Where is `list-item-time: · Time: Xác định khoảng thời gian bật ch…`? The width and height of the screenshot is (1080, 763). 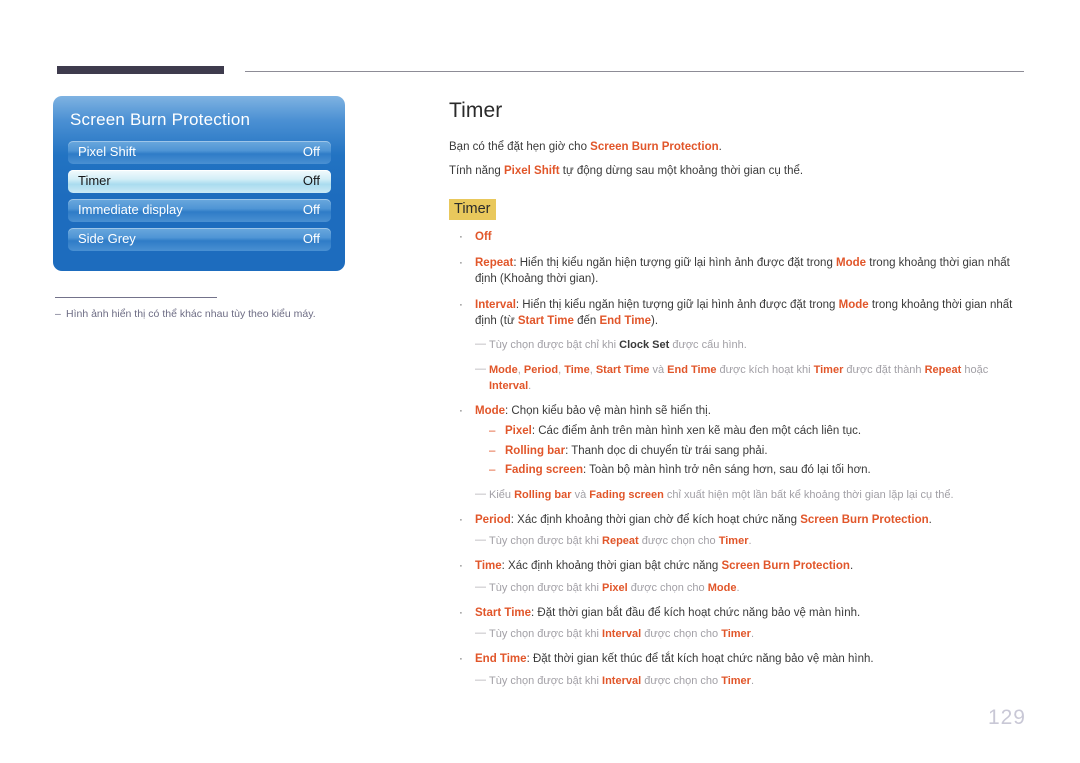 list-item-time: · Time: Xác định khoảng thời gian bật ch… is located at coordinates (736, 577).